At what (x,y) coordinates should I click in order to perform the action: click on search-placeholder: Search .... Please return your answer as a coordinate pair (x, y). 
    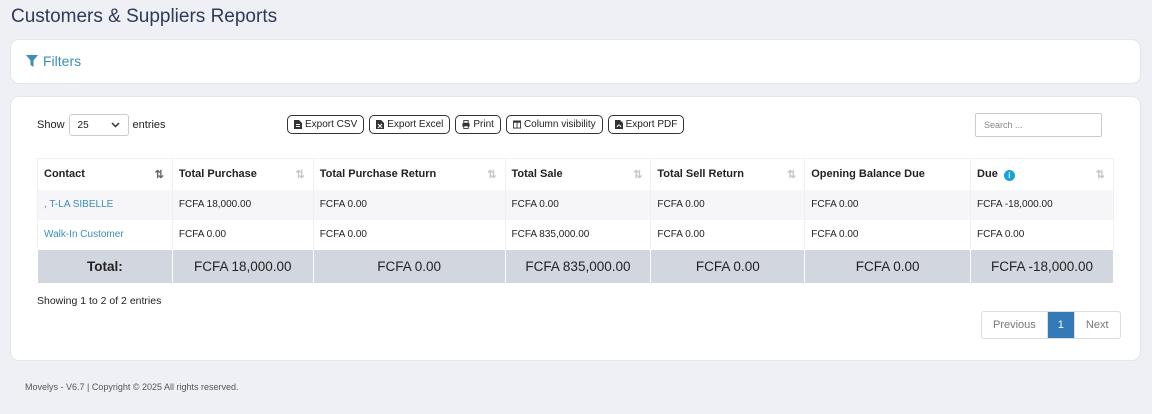
    Looking at the image, I should click on (1003, 125).